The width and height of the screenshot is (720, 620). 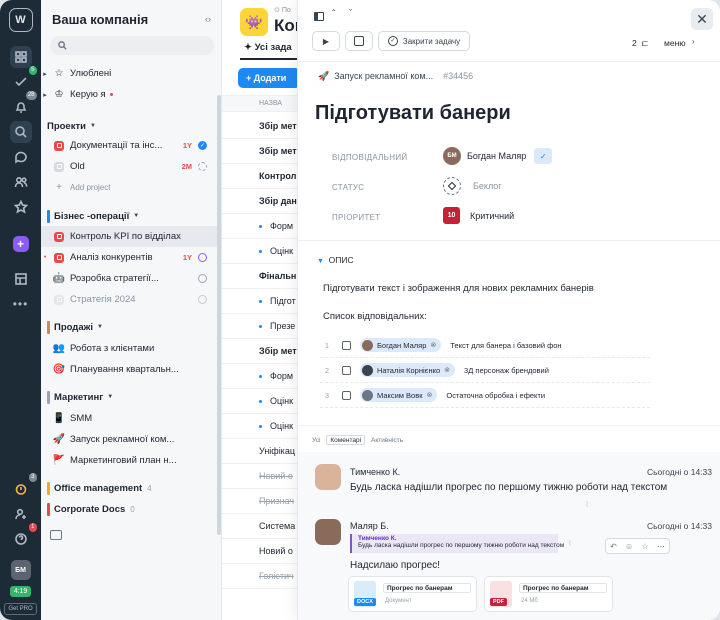 I want to click on tab-activity: Активність, so click(x=387, y=440).